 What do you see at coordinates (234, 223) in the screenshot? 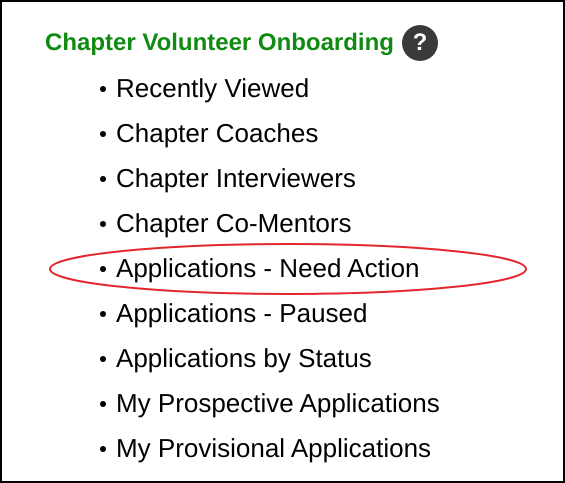
I see `menu-link: Chapter Co-Mentors` at bounding box center [234, 223].